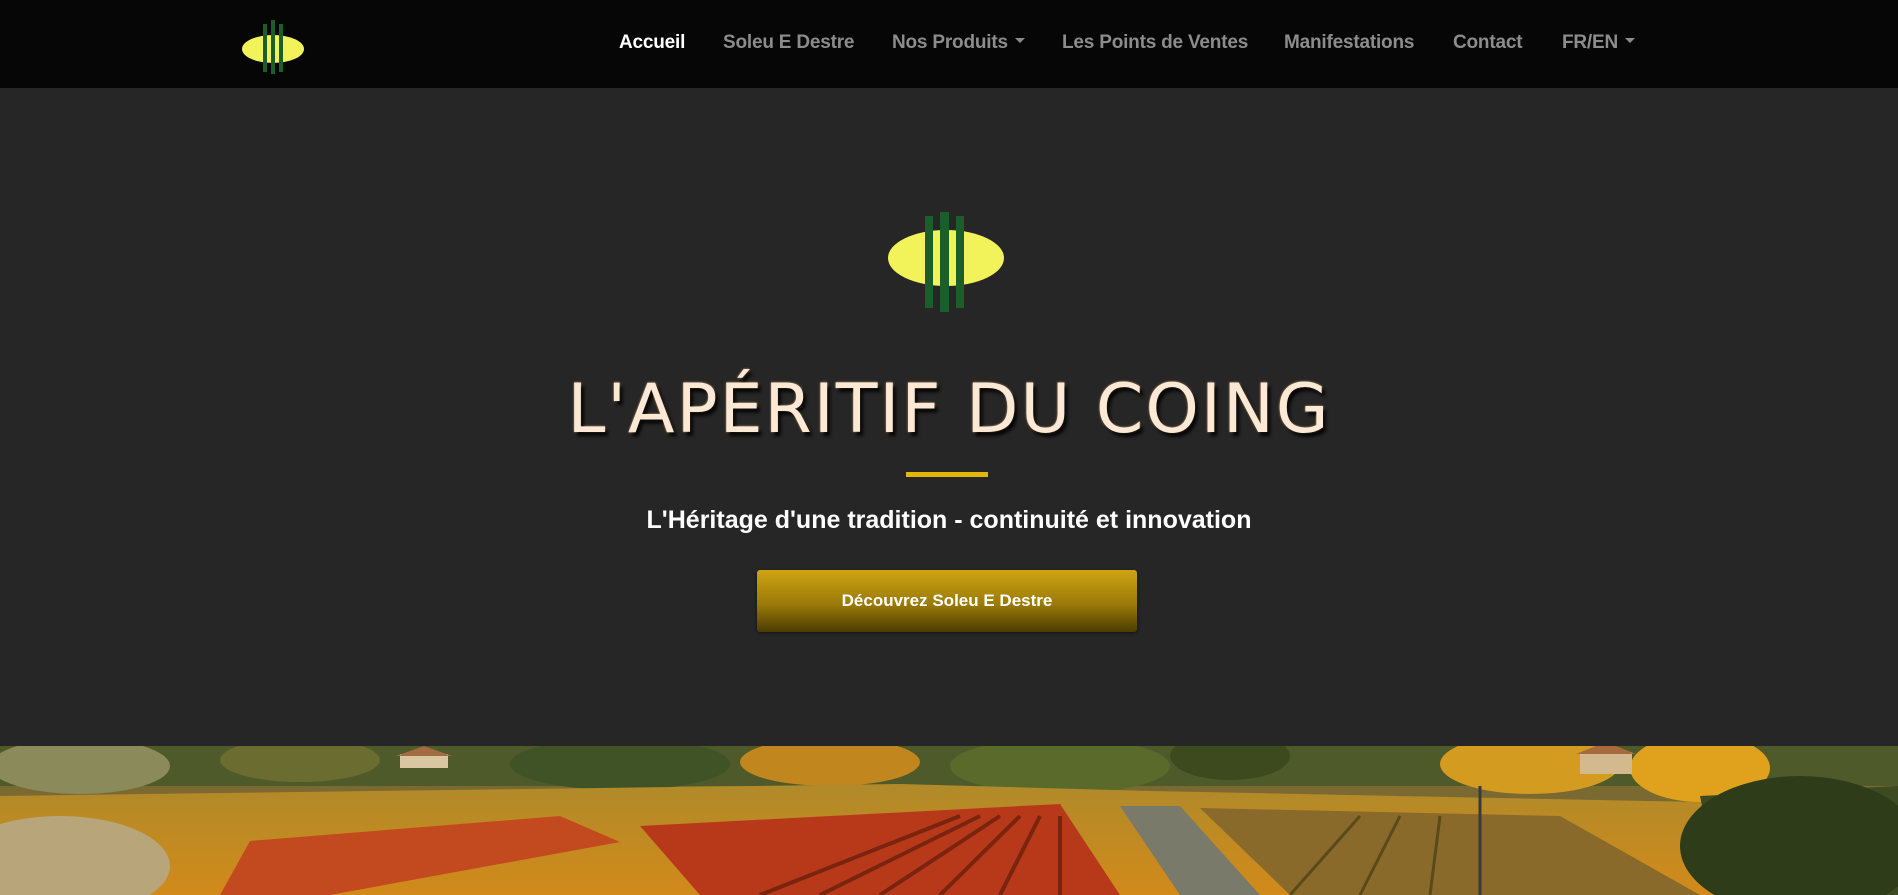 This screenshot has width=1898, height=895. I want to click on nav-item-label: Les Points de Ventes, so click(1155, 42).